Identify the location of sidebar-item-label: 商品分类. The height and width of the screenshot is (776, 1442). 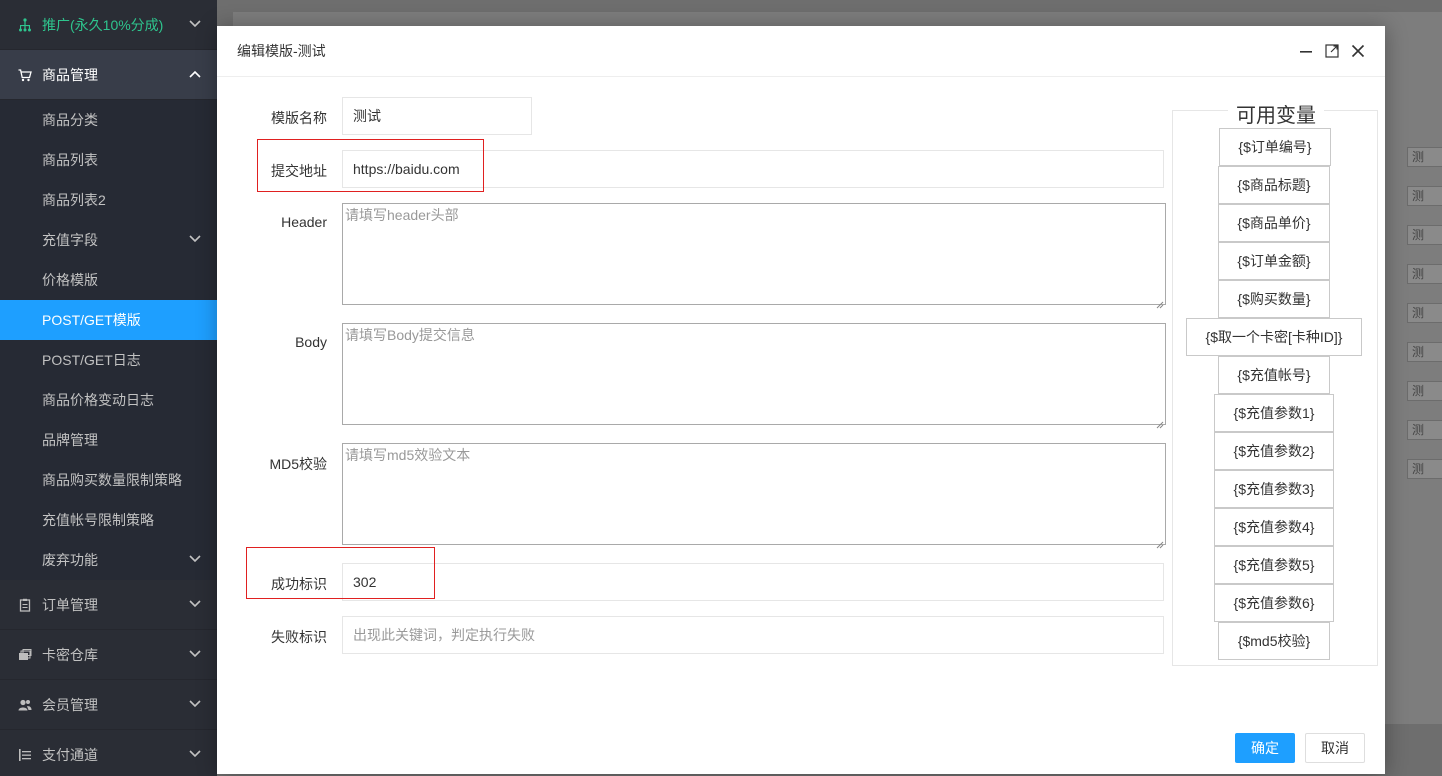
(70, 120).